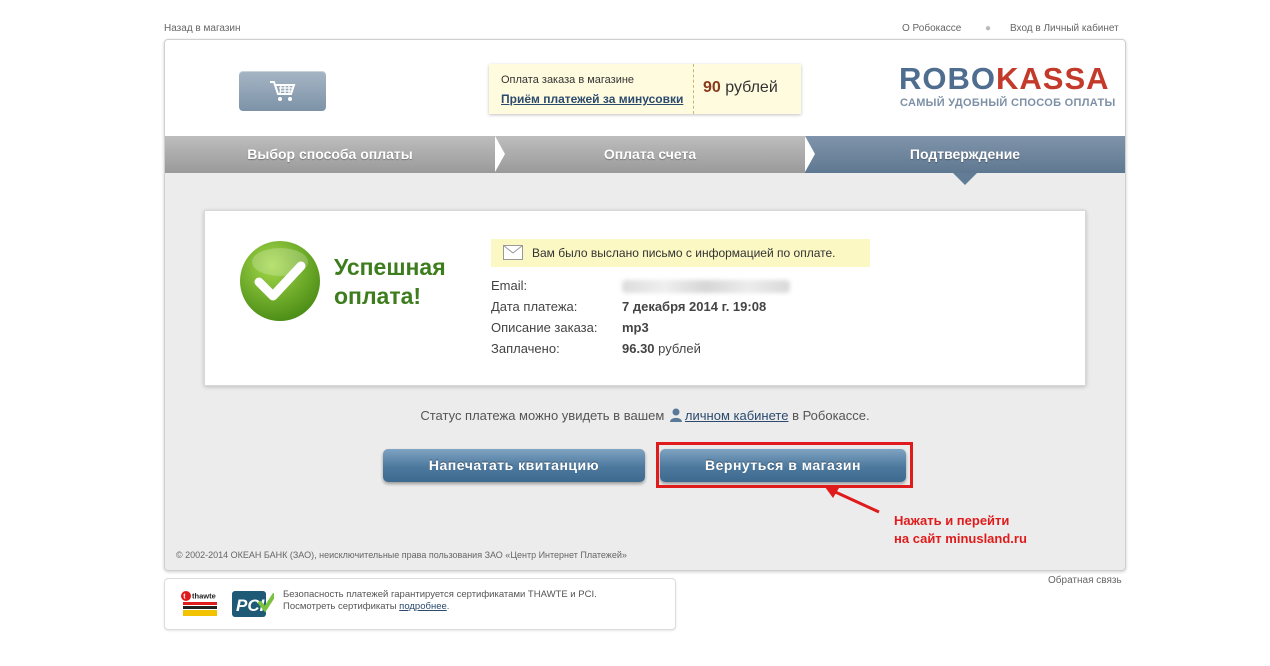  Describe the element at coordinates (592, 99) in the screenshot. I see `shop-name-link: Приём платежей за минусовки` at that location.